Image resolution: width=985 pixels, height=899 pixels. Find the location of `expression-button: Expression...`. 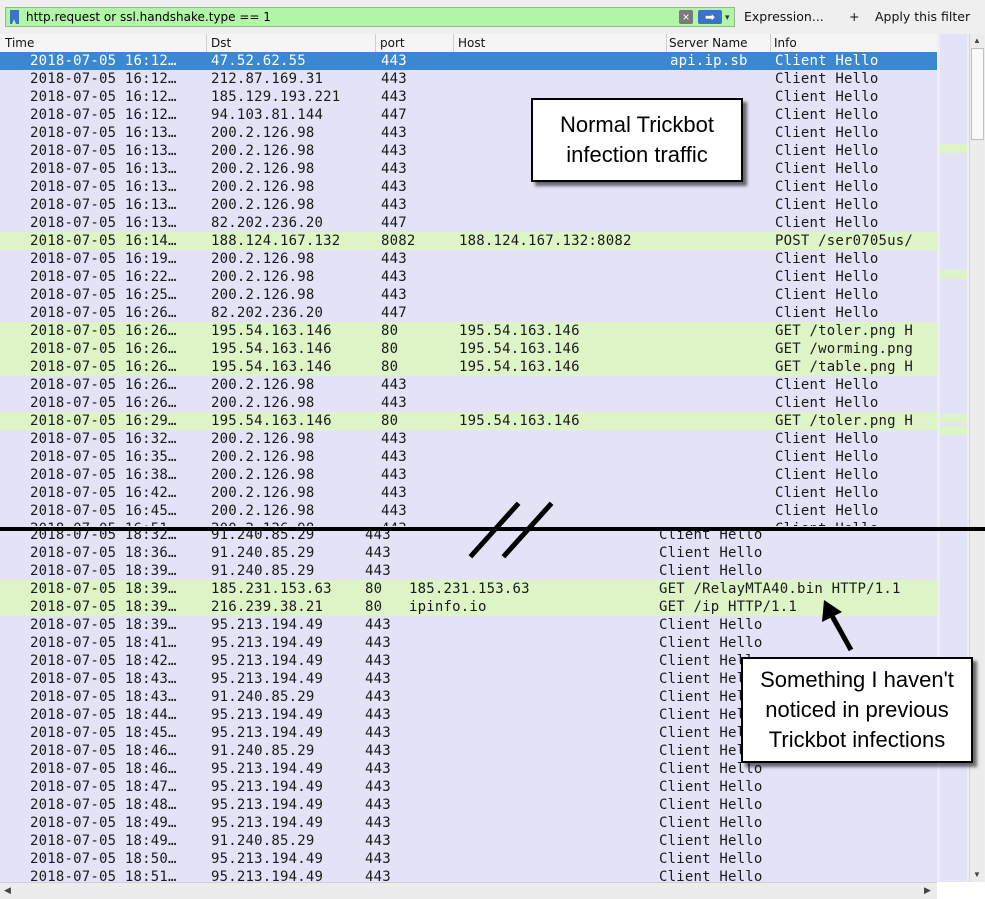

expression-button: Expression... is located at coordinates (784, 16).